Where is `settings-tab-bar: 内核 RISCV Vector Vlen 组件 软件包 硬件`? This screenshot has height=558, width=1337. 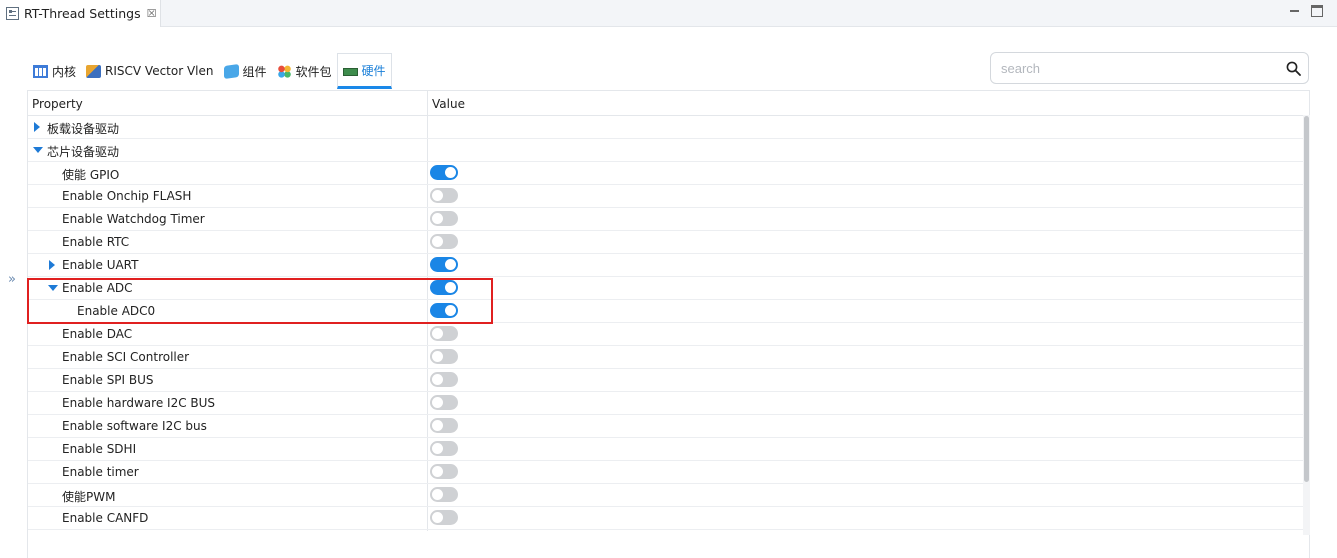 settings-tab-bar: 内核 RISCV Vector Vlen 组件 软件包 硬件 is located at coordinates (210, 71).